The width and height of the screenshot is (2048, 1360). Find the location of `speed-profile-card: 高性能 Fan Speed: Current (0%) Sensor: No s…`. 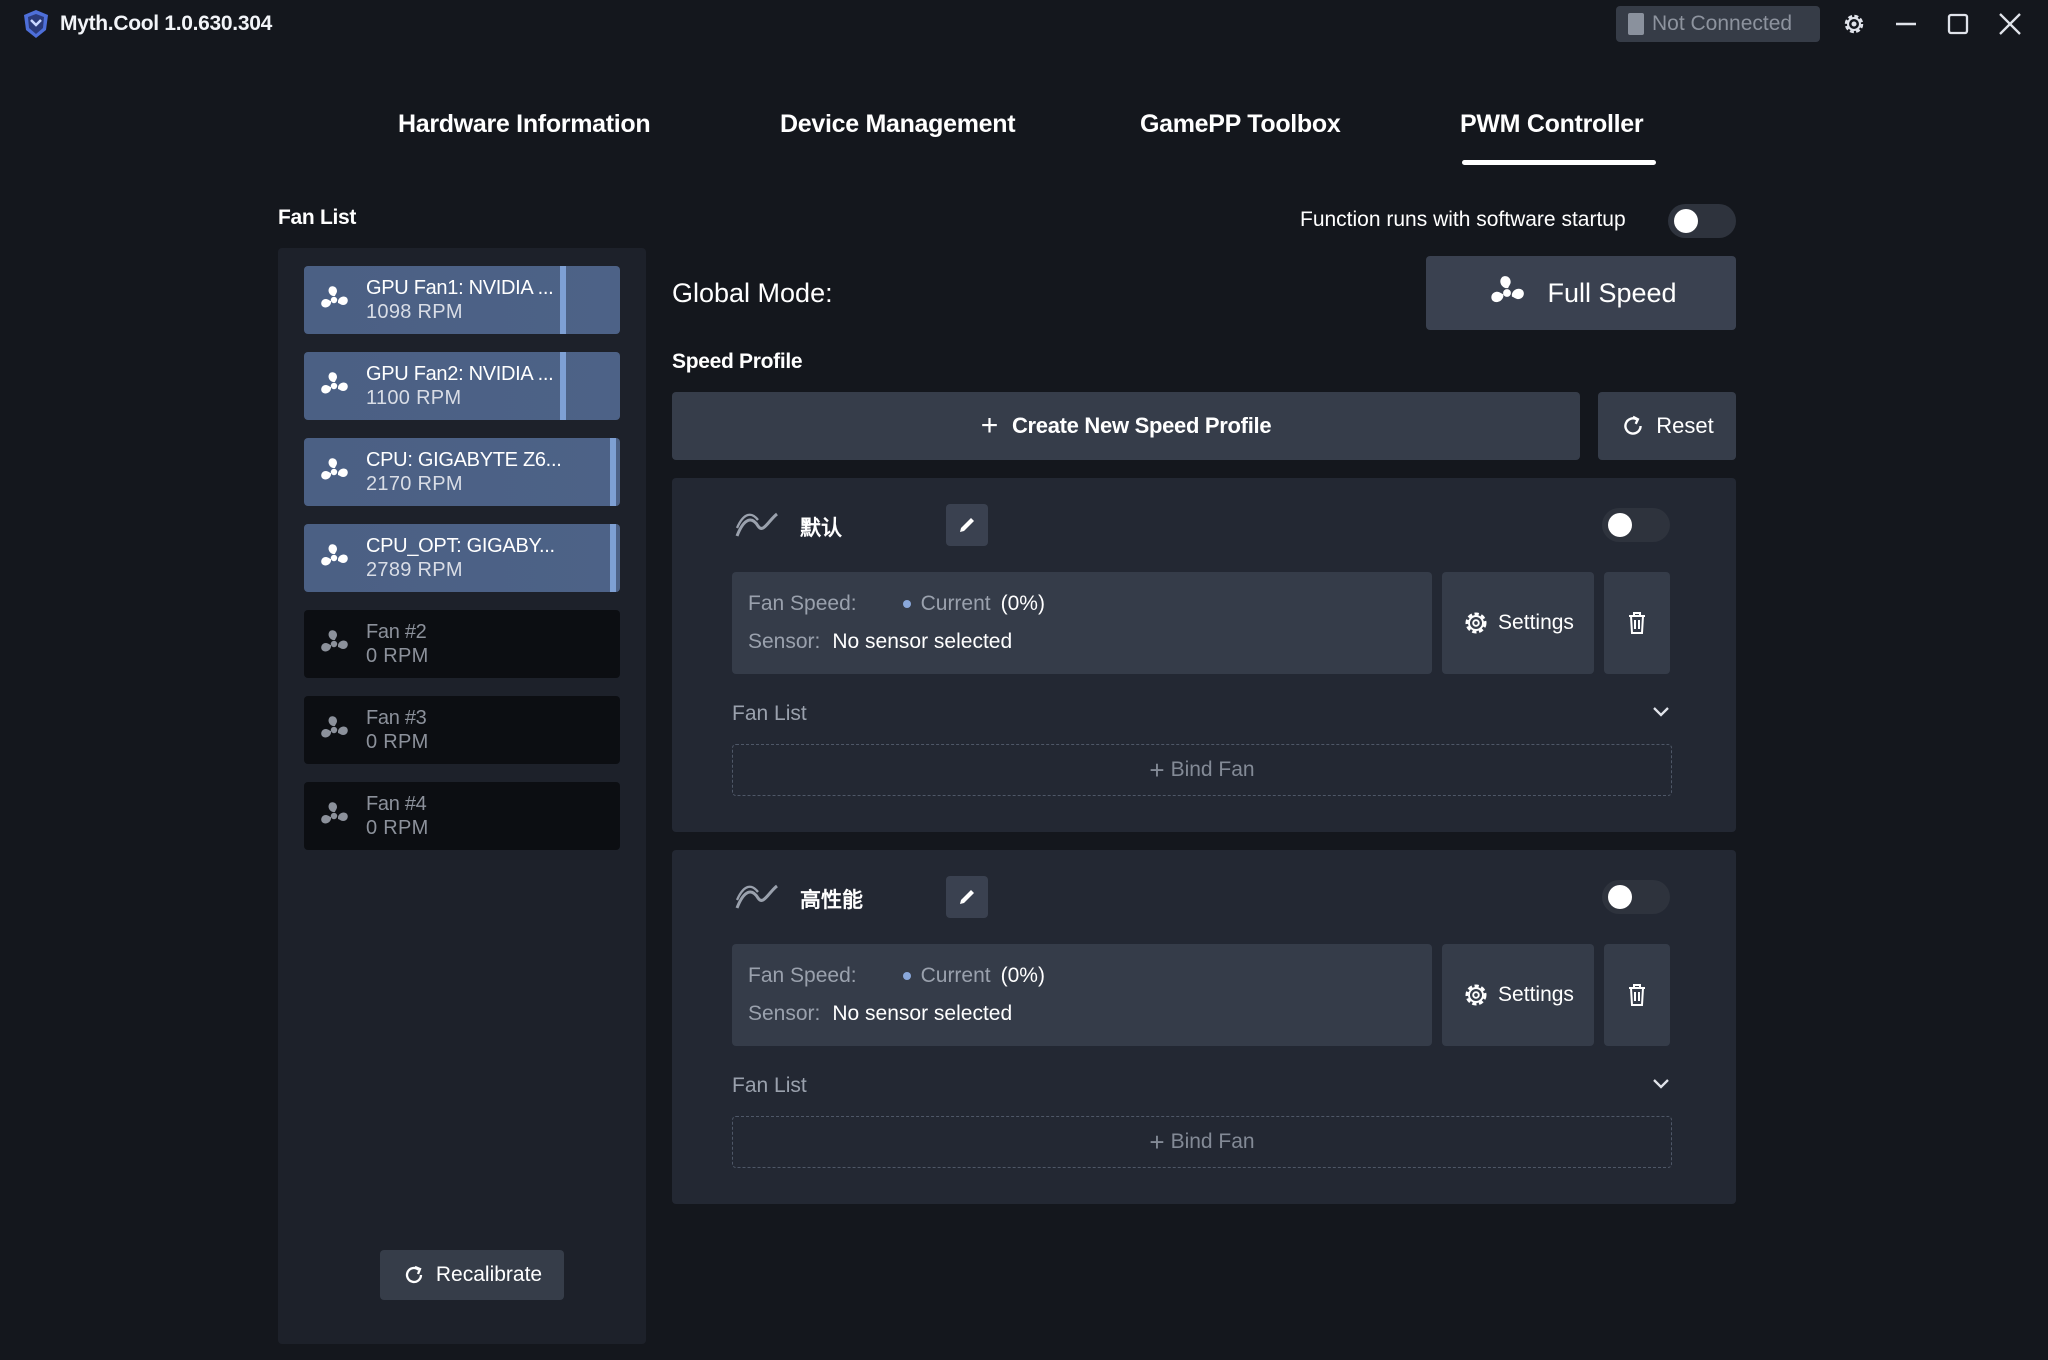

speed-profile-card: 高性能 Fan Speed: Current (0%) Sensor: No s… is located at coordinates (1204, 1027).